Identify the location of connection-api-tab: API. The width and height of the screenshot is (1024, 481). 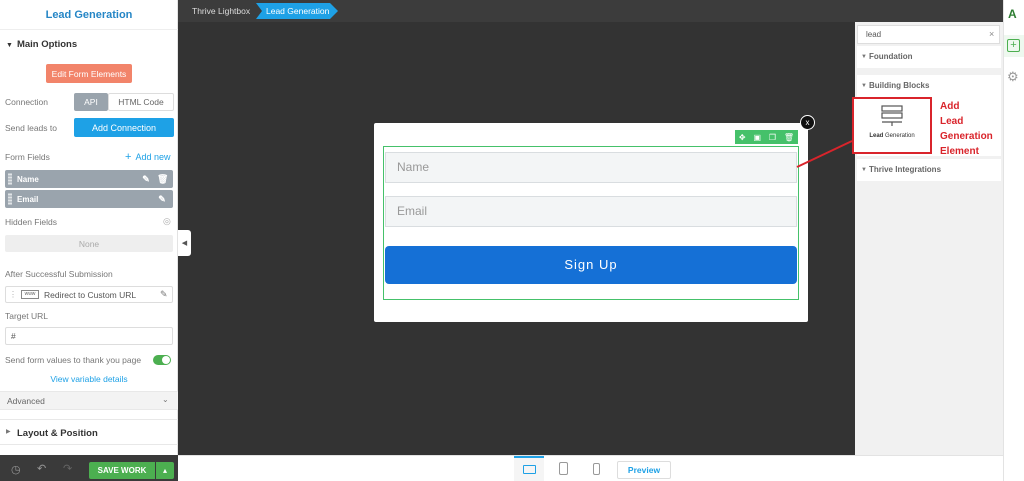
(91, 102).